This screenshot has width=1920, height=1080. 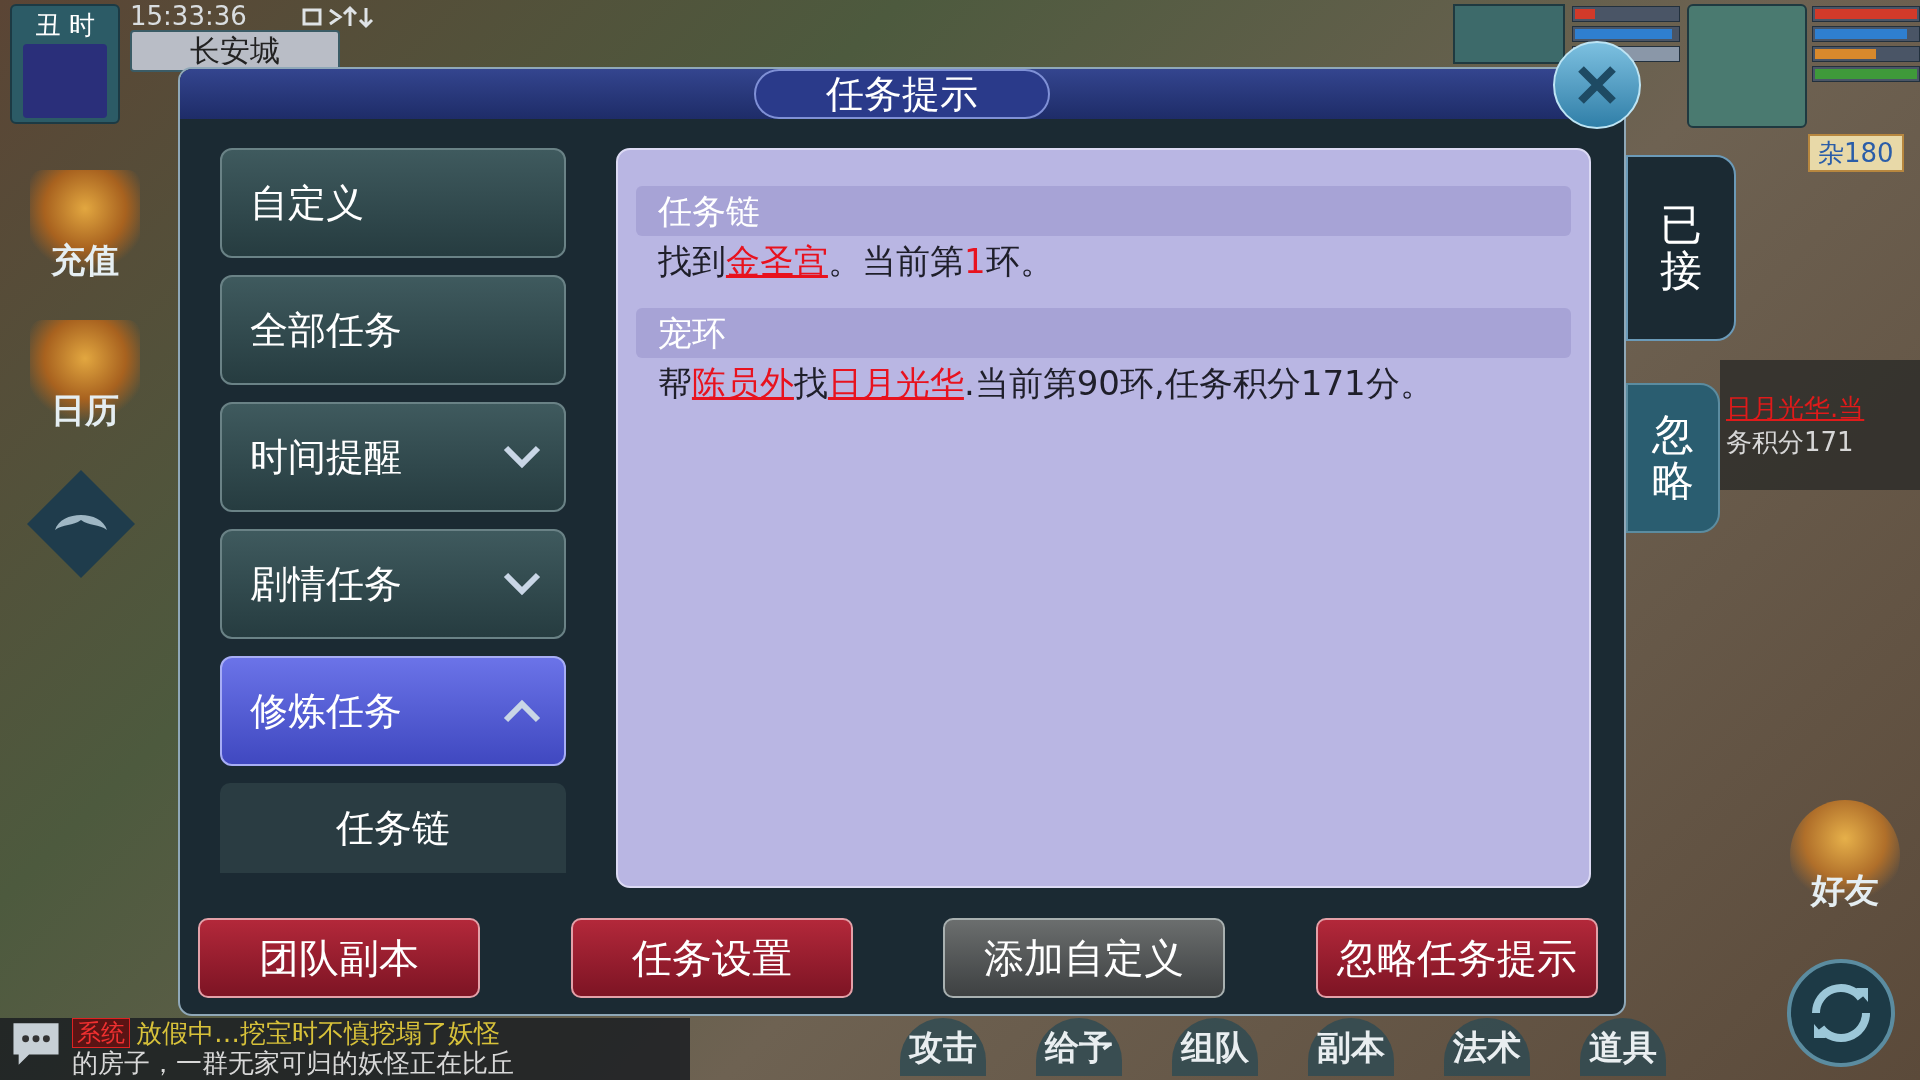 What do you see at coordinates (691, 333) in the screenshot?
I see `section-title: 宠环` at bounding box center [691, 333].